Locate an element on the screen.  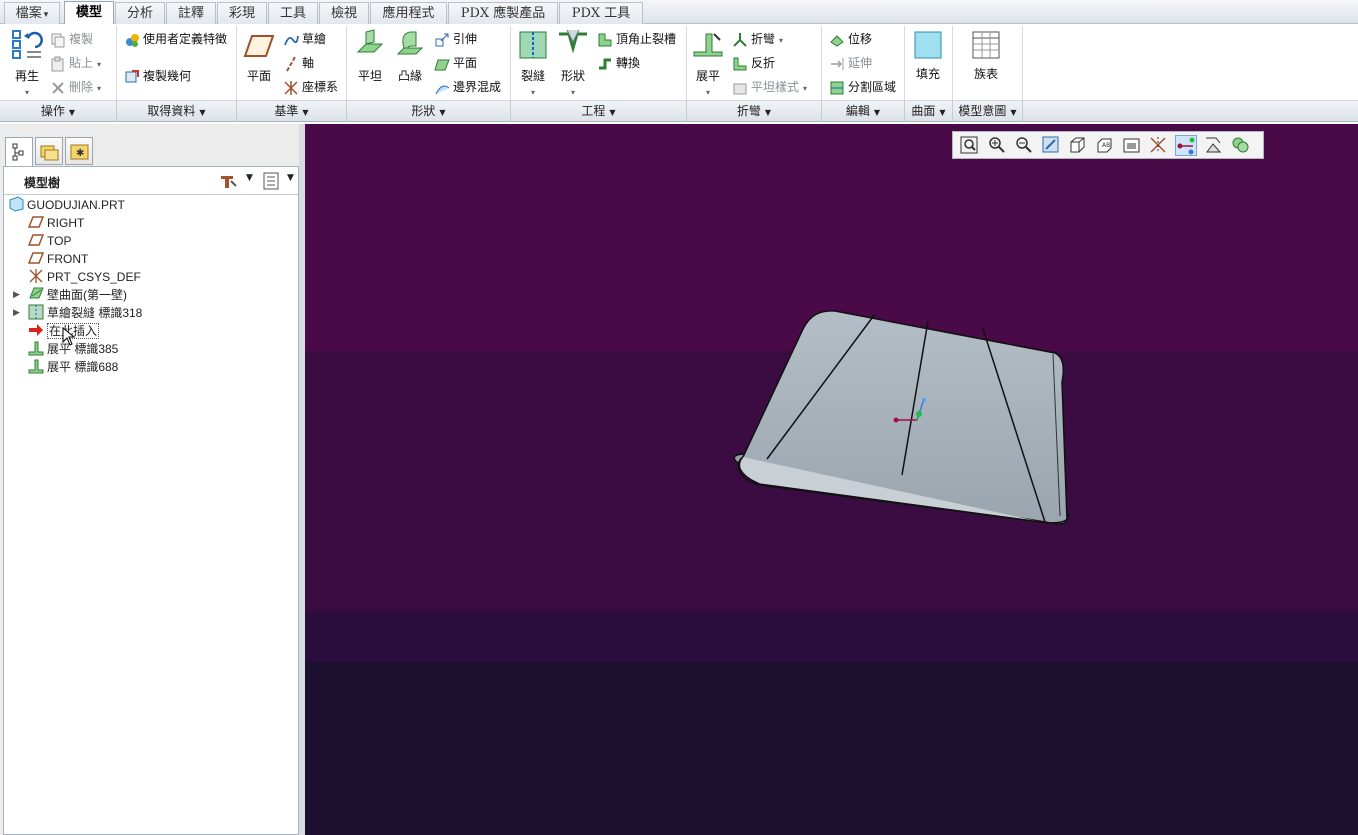
tab-annotate-label: 註釋 is located at coordinates (190, 13).